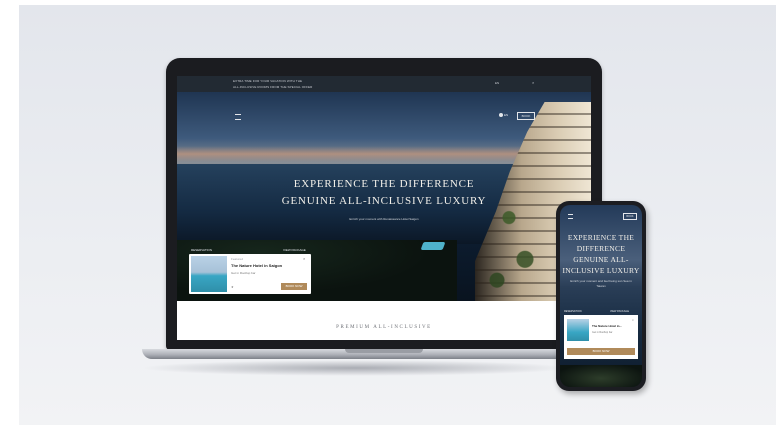 The image size is (784, 439). Describe the element at coordinates (601, 248) in the screenshot. I see `phone-title-line-2: DIFFERENCE` at that location.